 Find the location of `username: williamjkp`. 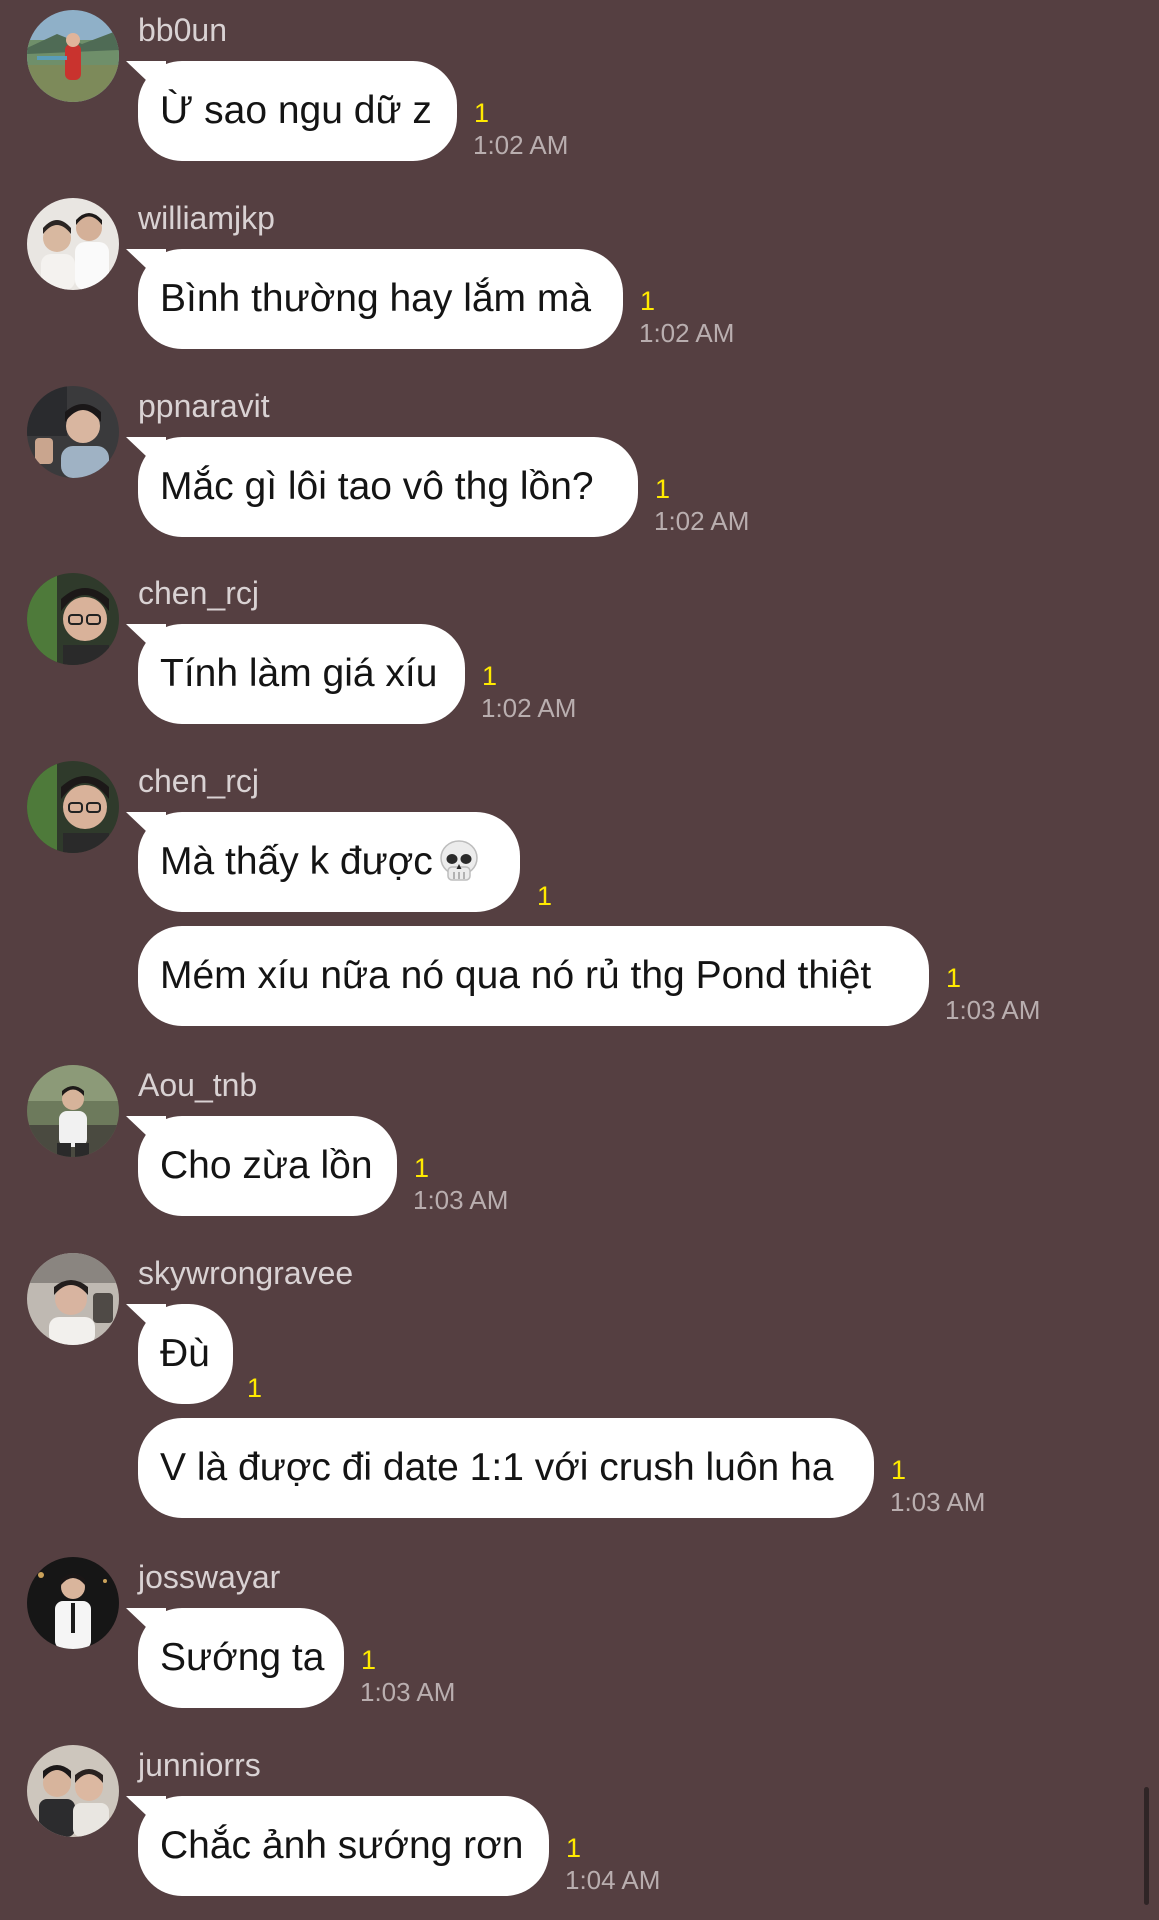

username: williamjkp is located at coordinates (206, 218).